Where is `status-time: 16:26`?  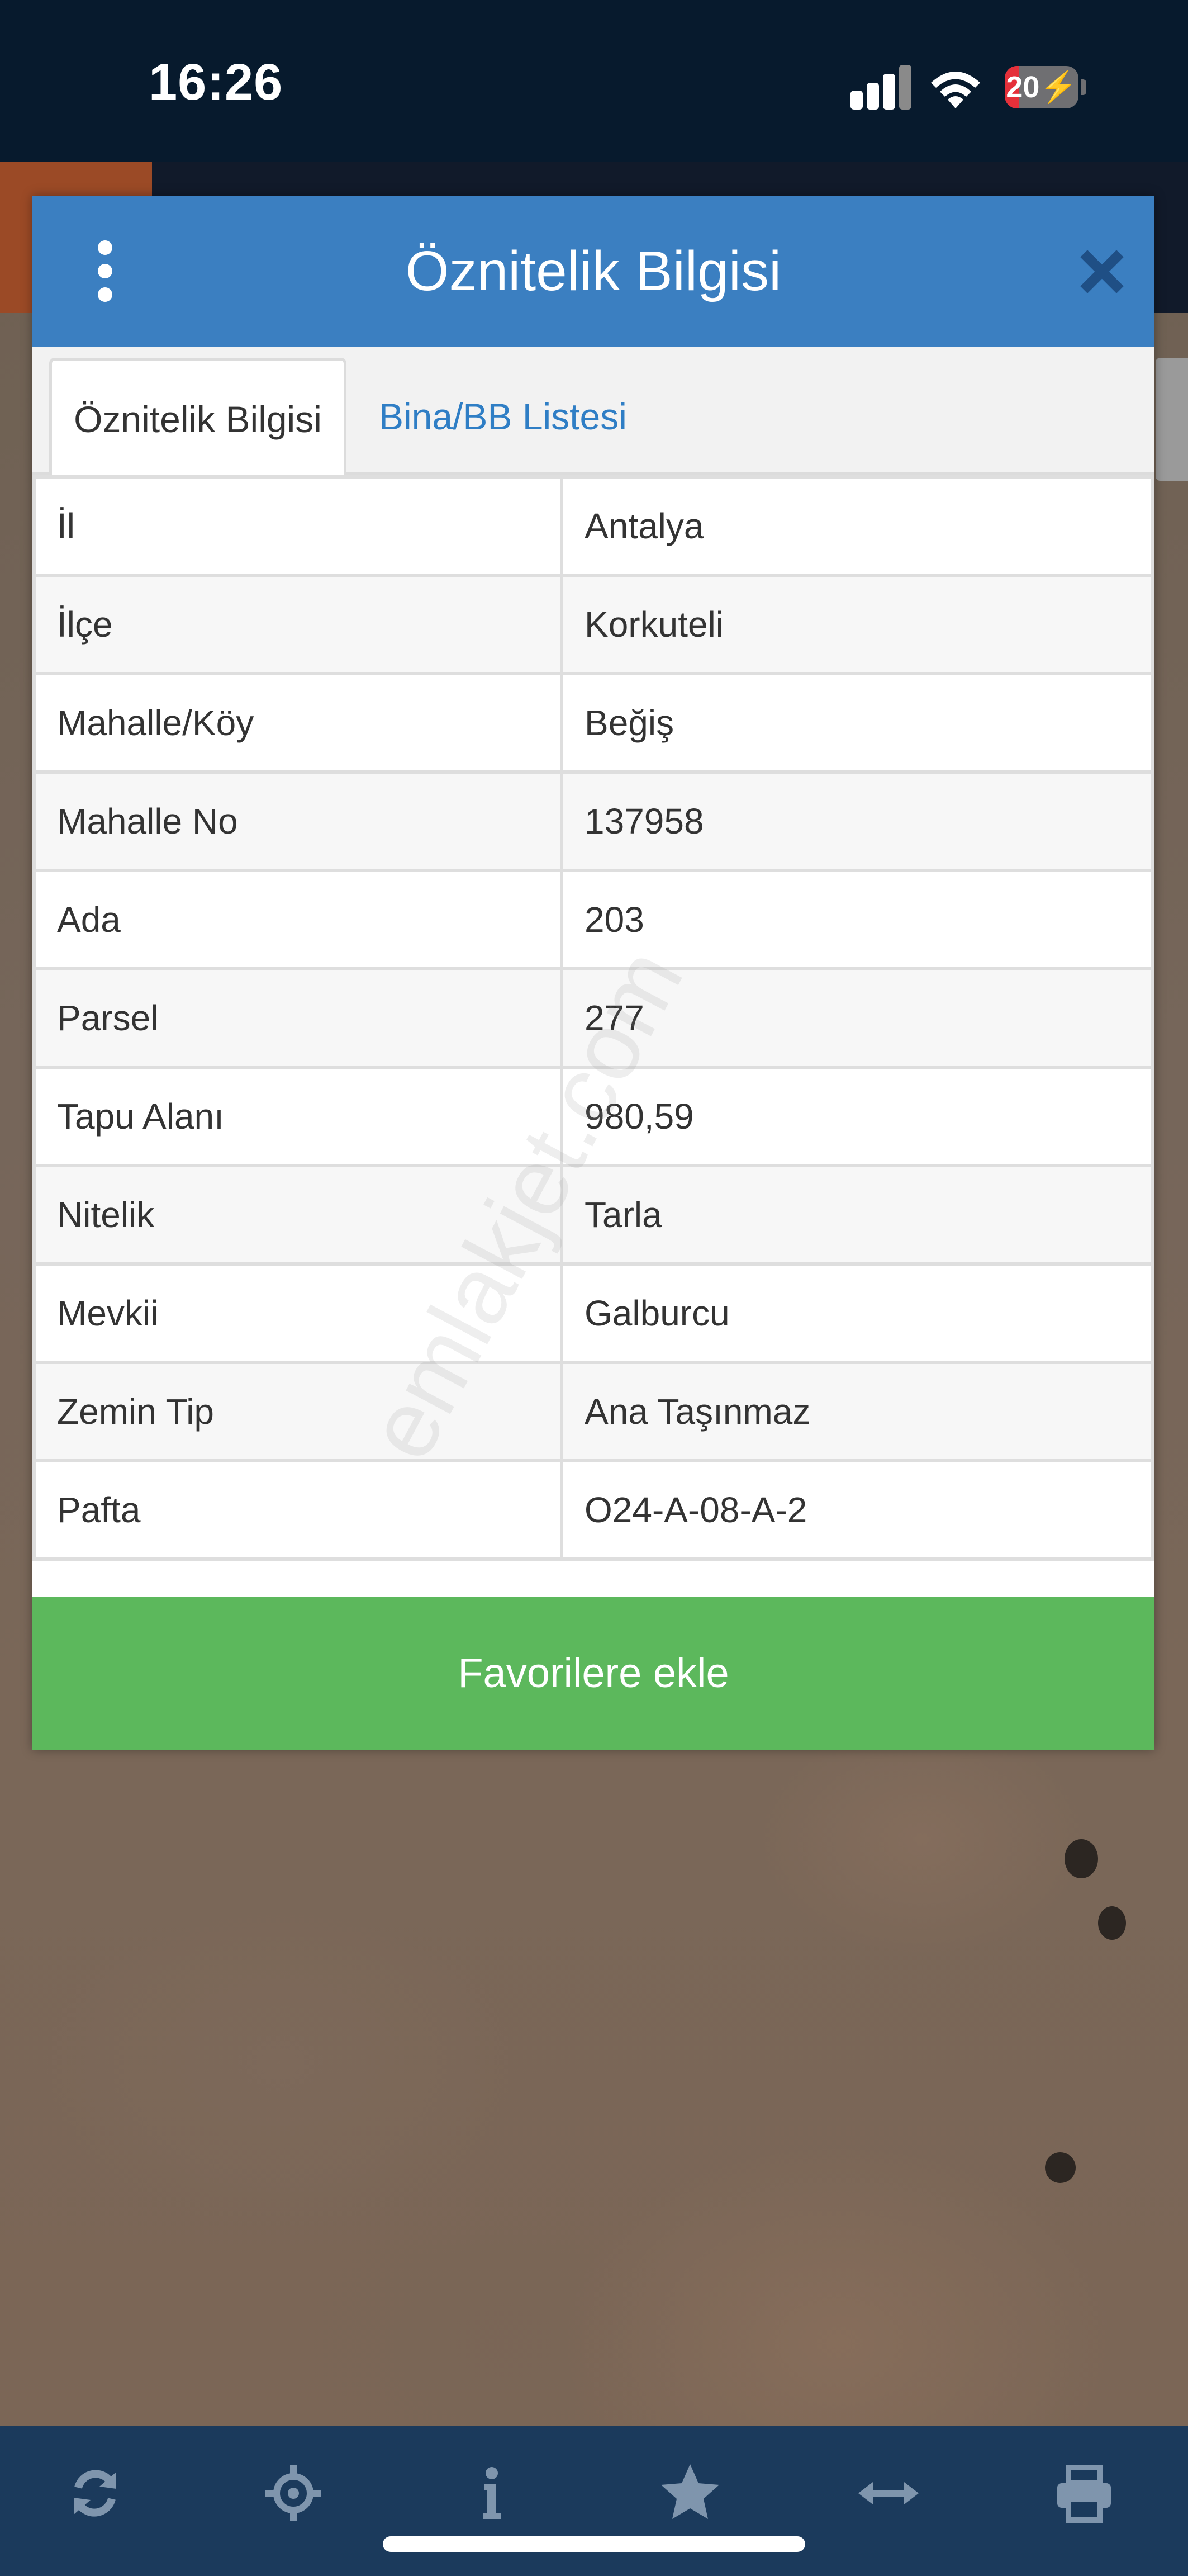 status-time: 16:26 is located at coordinates (216, 82).